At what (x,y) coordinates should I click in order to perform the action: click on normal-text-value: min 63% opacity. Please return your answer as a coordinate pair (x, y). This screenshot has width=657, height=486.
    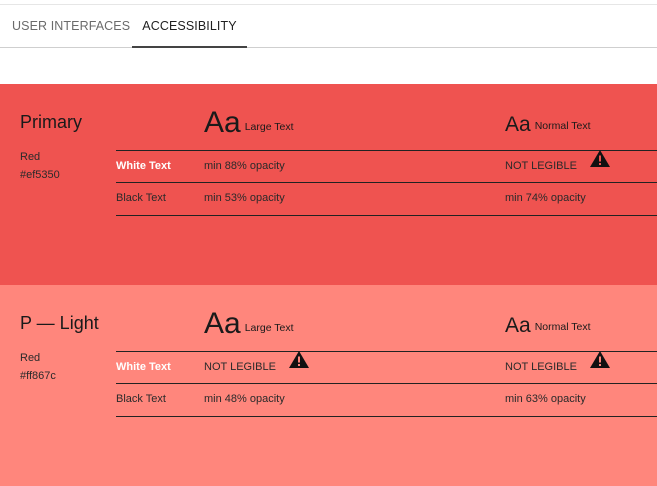
    Looking at the image, I should click on (545, 399).